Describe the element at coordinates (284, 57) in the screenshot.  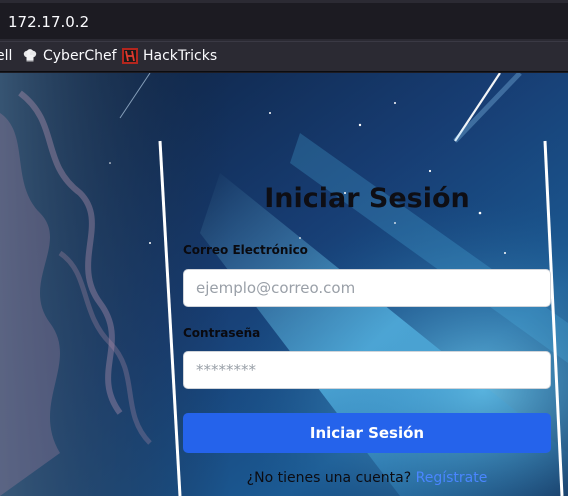
I see `bookmarks-bar: ell CyberChef HackTricks` at that location.